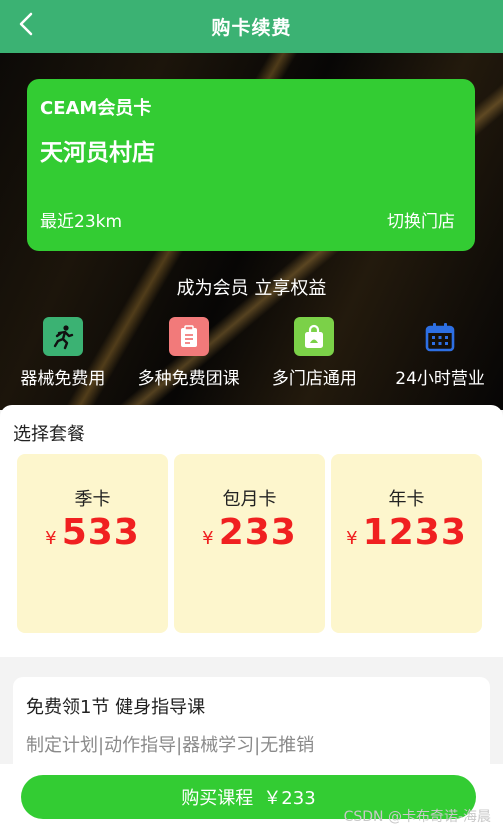  I want to click on back-button, so click(26, 24).